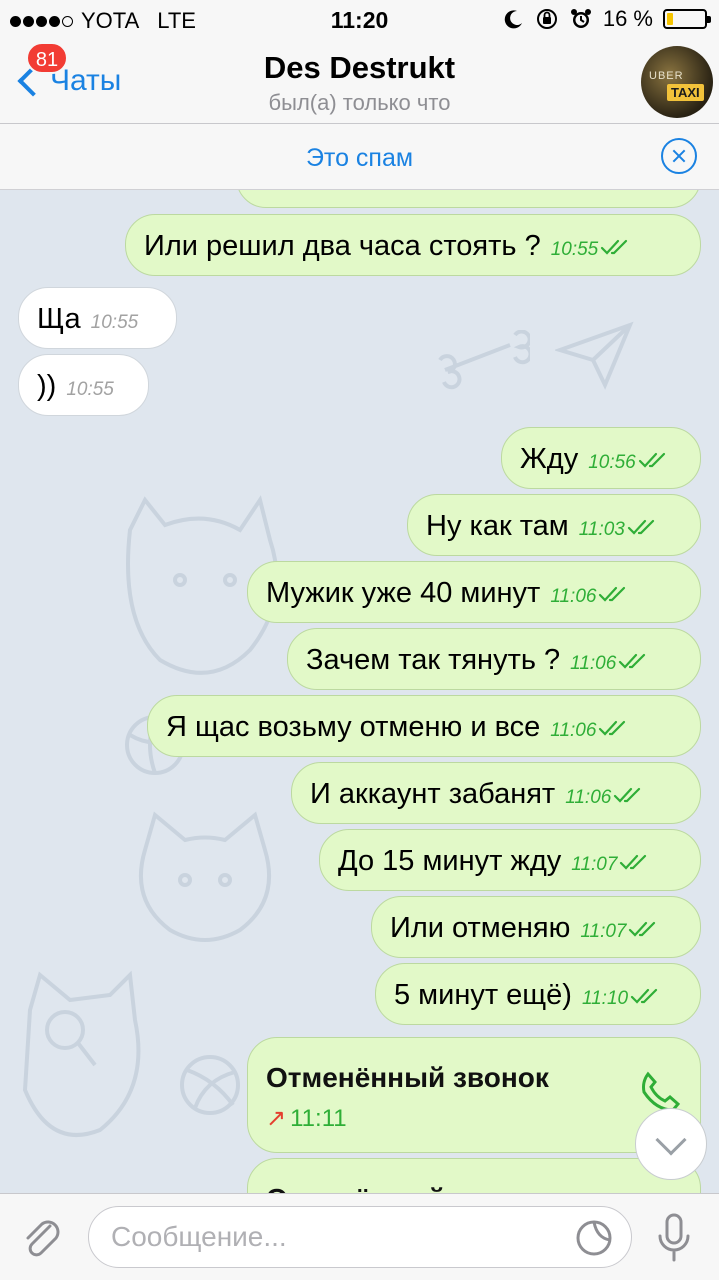 This screenshot has height=1280, width=719. What do you see at coordinates (403, 593) in the screenshot?
I see `message-text: Мужик уже 40 минут` at bounding box center [403, 593].